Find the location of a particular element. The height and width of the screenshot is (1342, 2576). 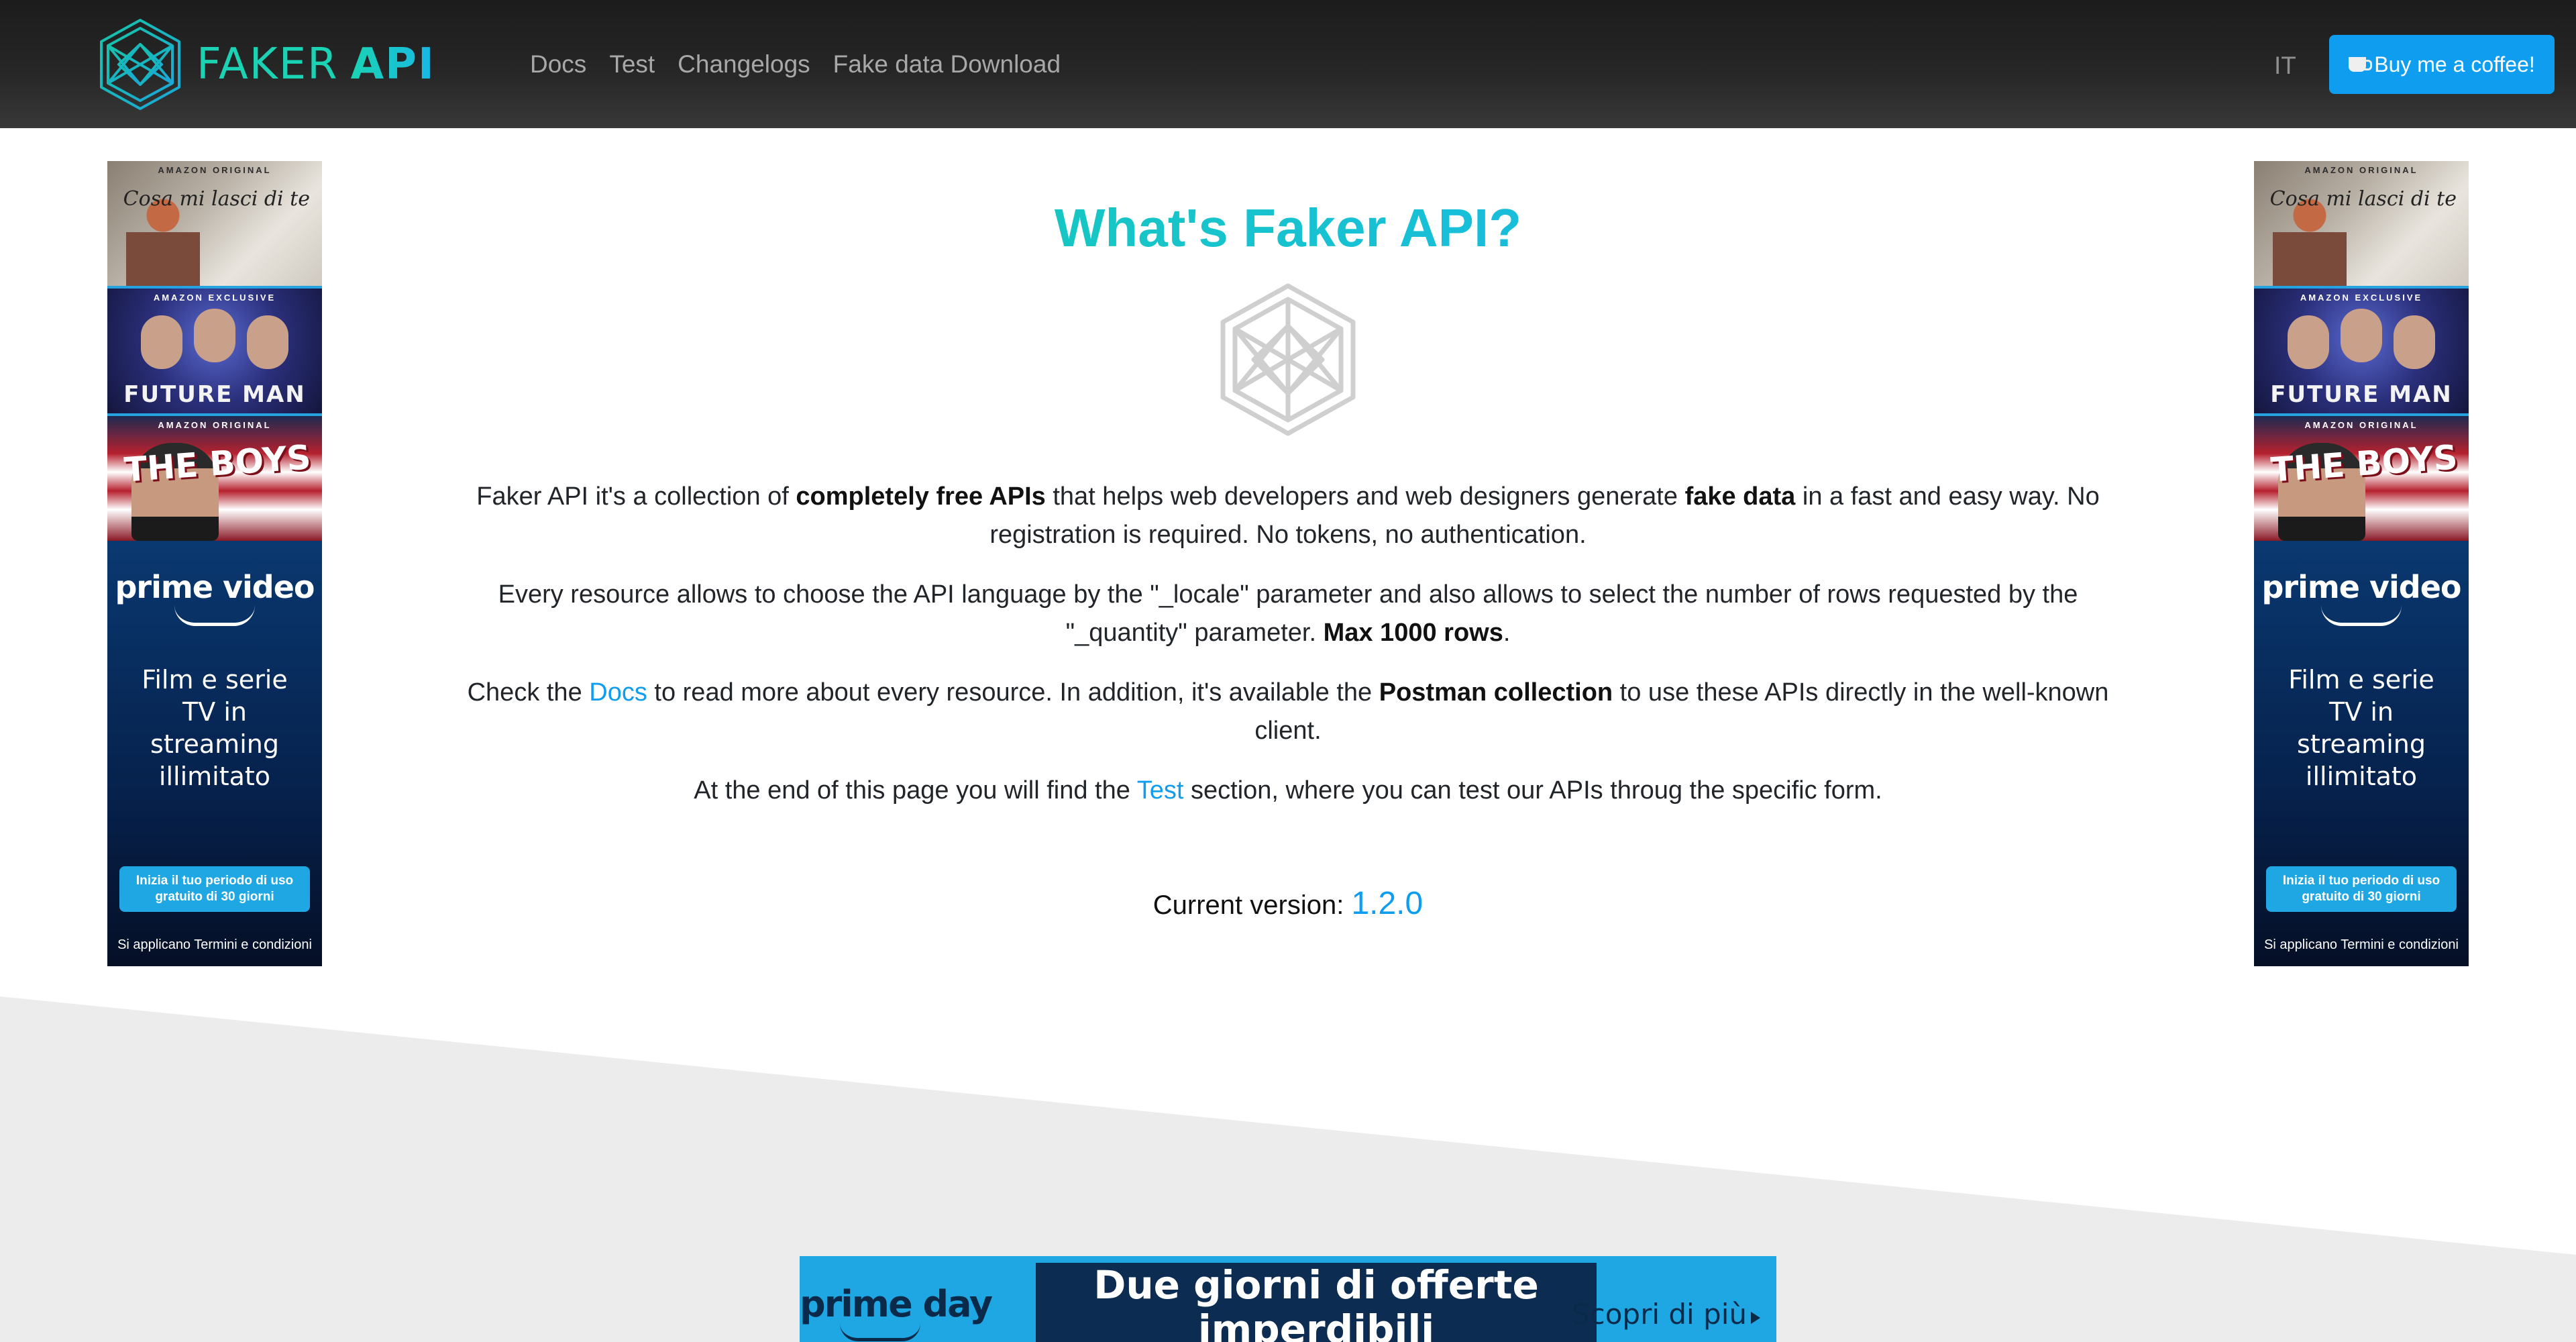

brand-word-faker: FAKER is located at coordinates (268, 64).